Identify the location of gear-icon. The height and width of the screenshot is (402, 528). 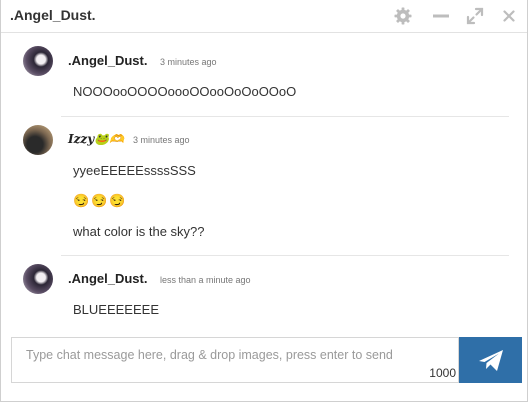
(403, 16).